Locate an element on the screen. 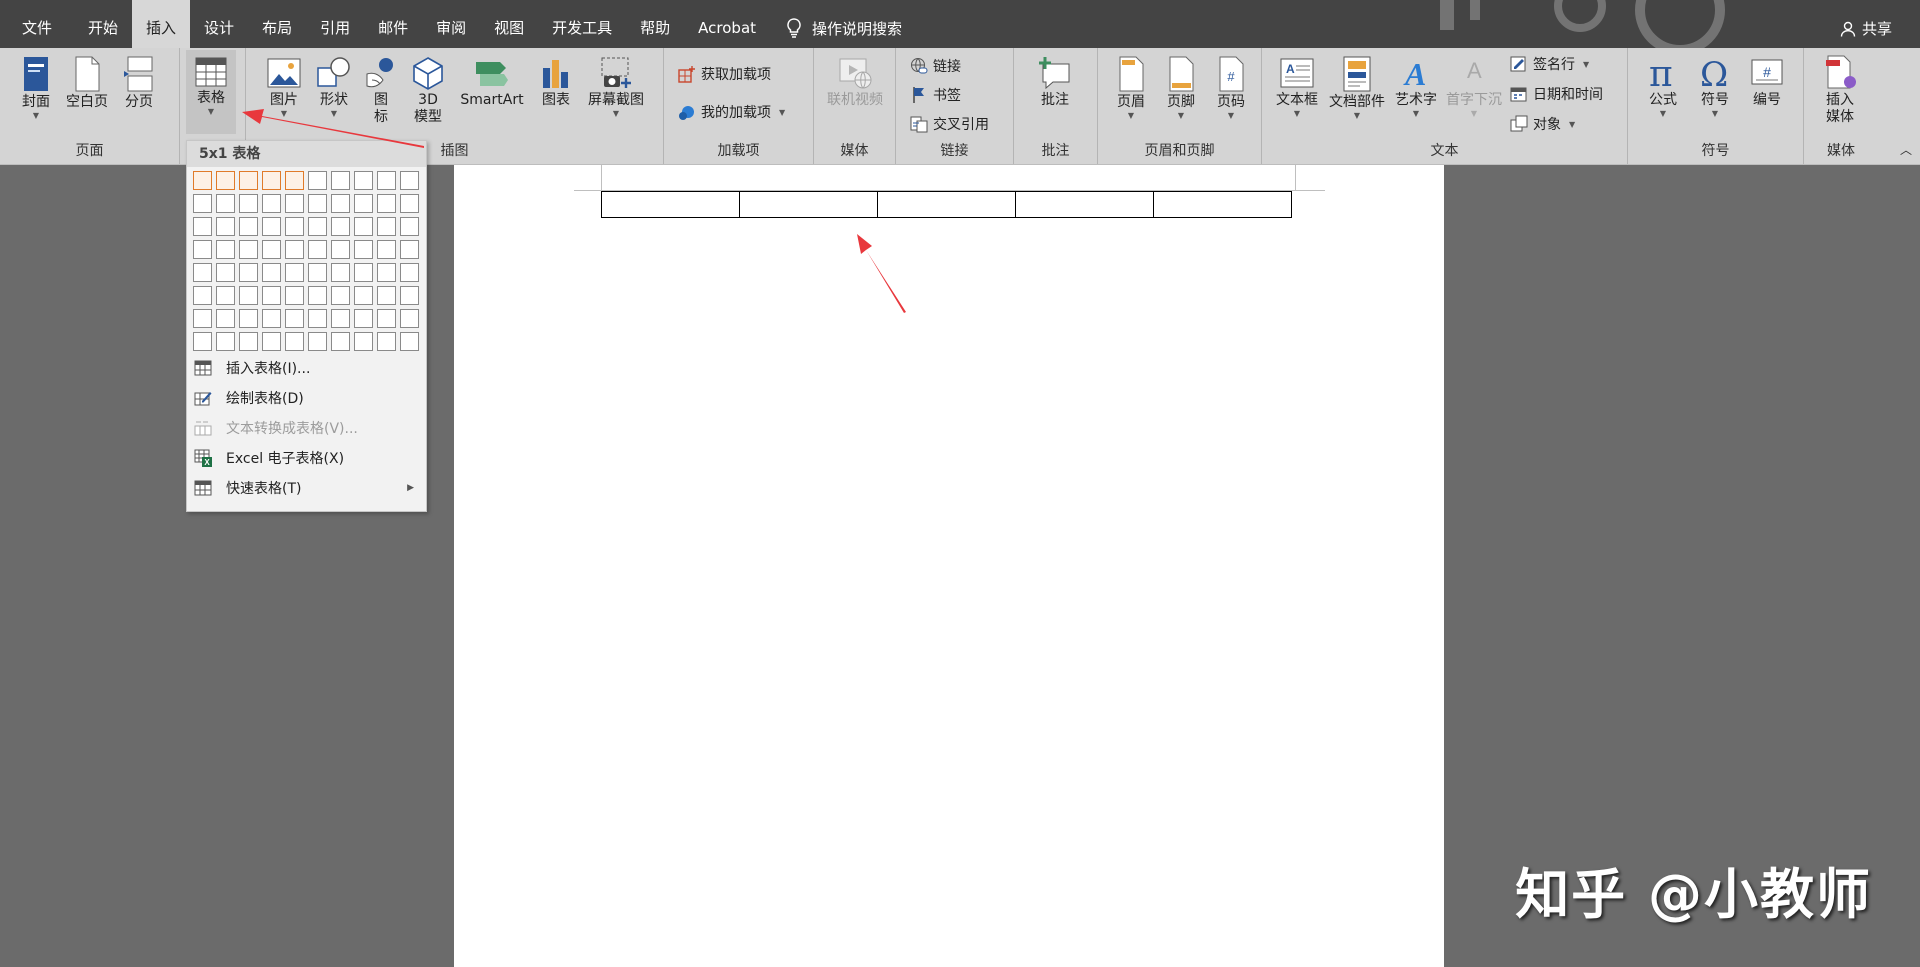  icons-button: 图 标 is located at coordinates (381, 91).